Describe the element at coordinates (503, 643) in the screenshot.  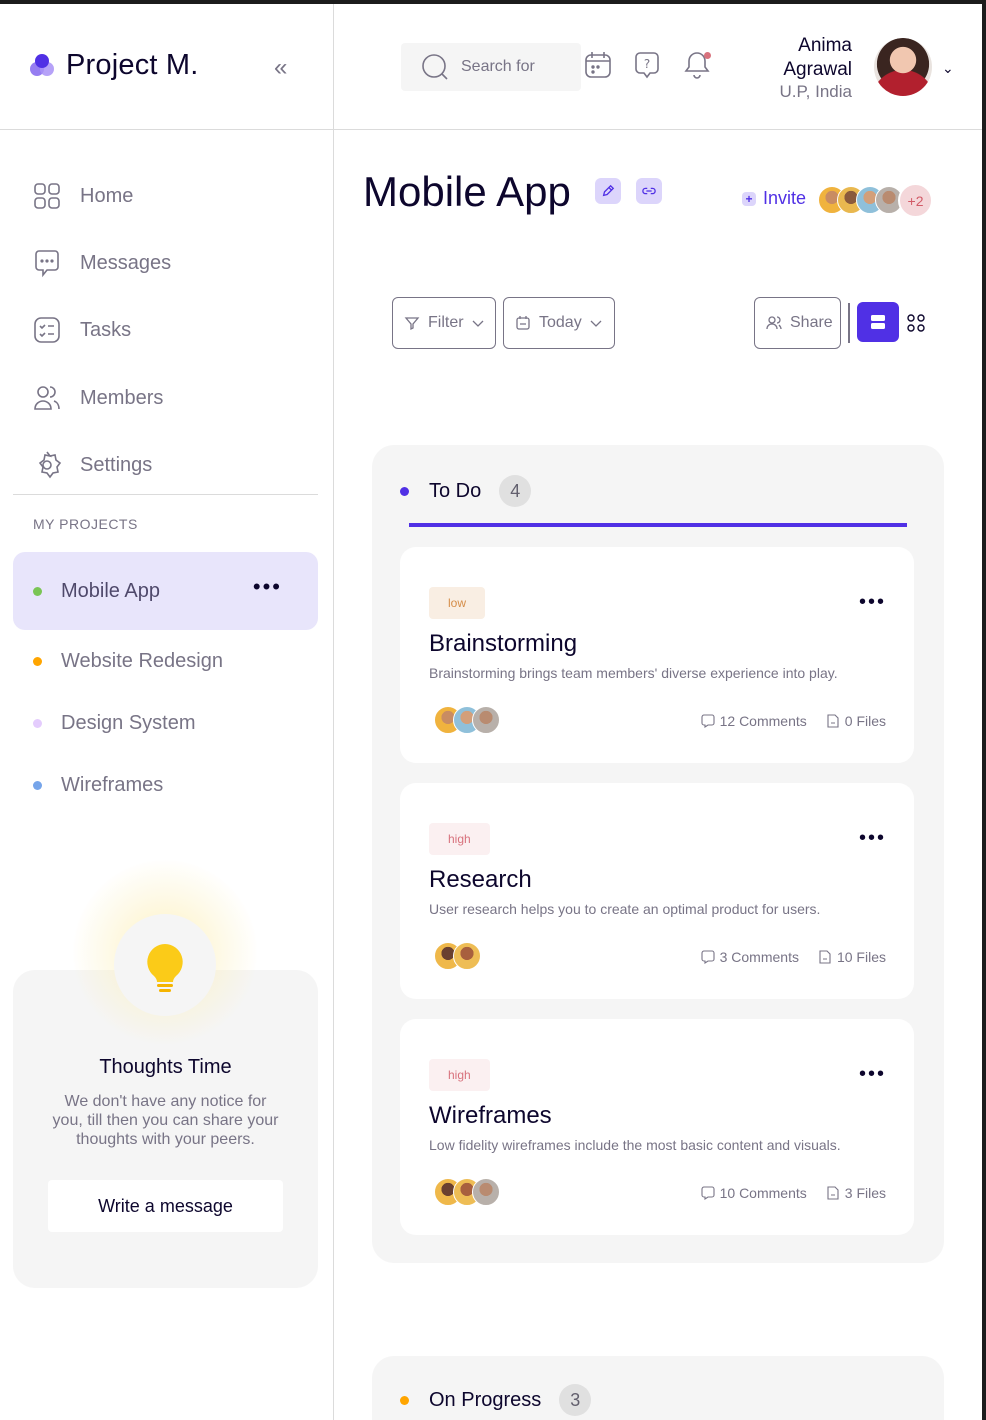
I see `task-title: Brainstorming` at that location.